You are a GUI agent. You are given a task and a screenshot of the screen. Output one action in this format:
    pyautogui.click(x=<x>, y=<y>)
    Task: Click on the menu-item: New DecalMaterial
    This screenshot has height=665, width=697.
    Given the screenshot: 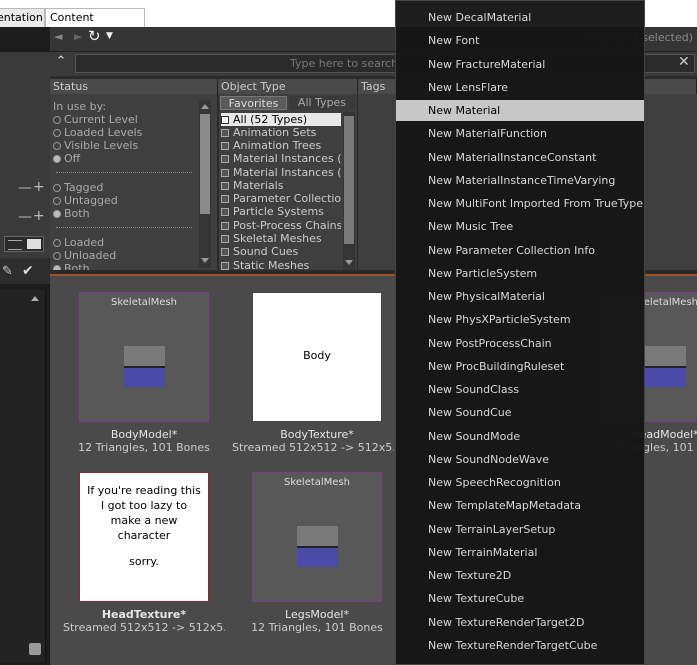 What is the action you would take?
    pyautogui.click(x=520, y=17)
    